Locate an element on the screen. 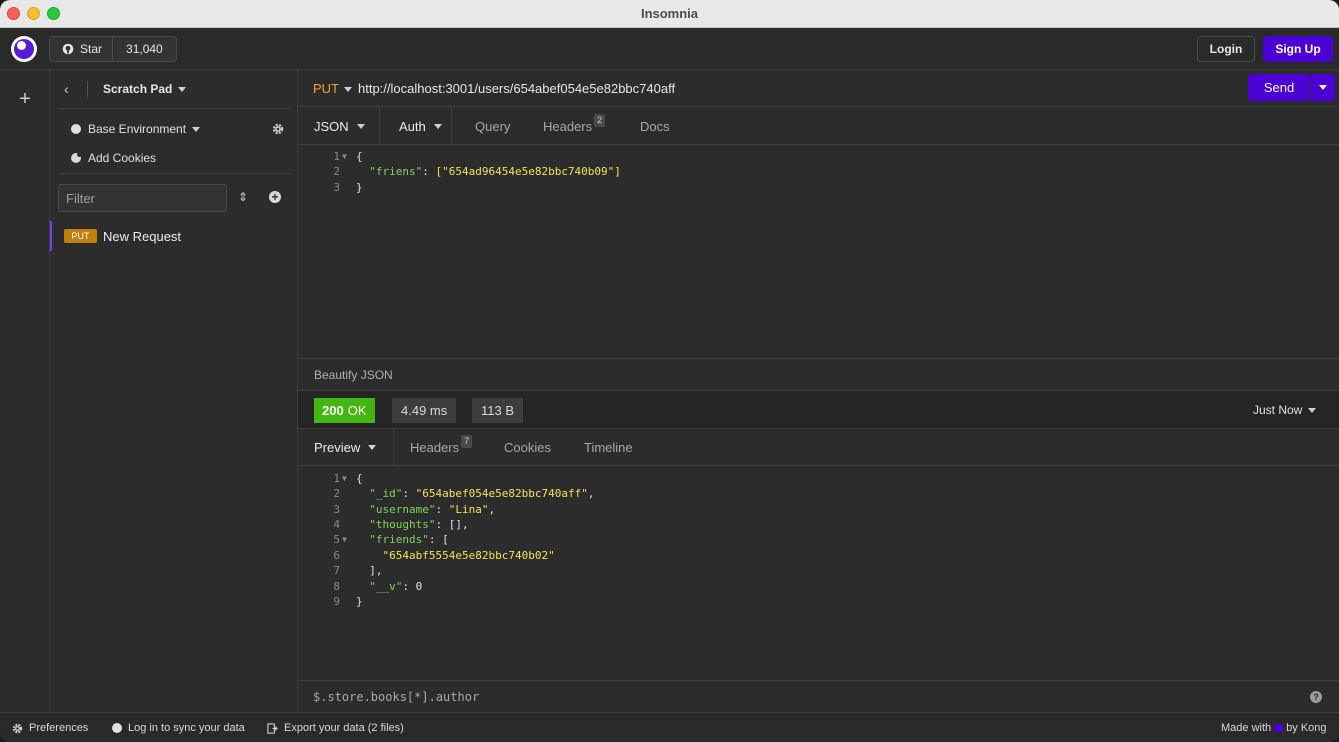  tab-label: Docs is located at coordinates (655, 126).